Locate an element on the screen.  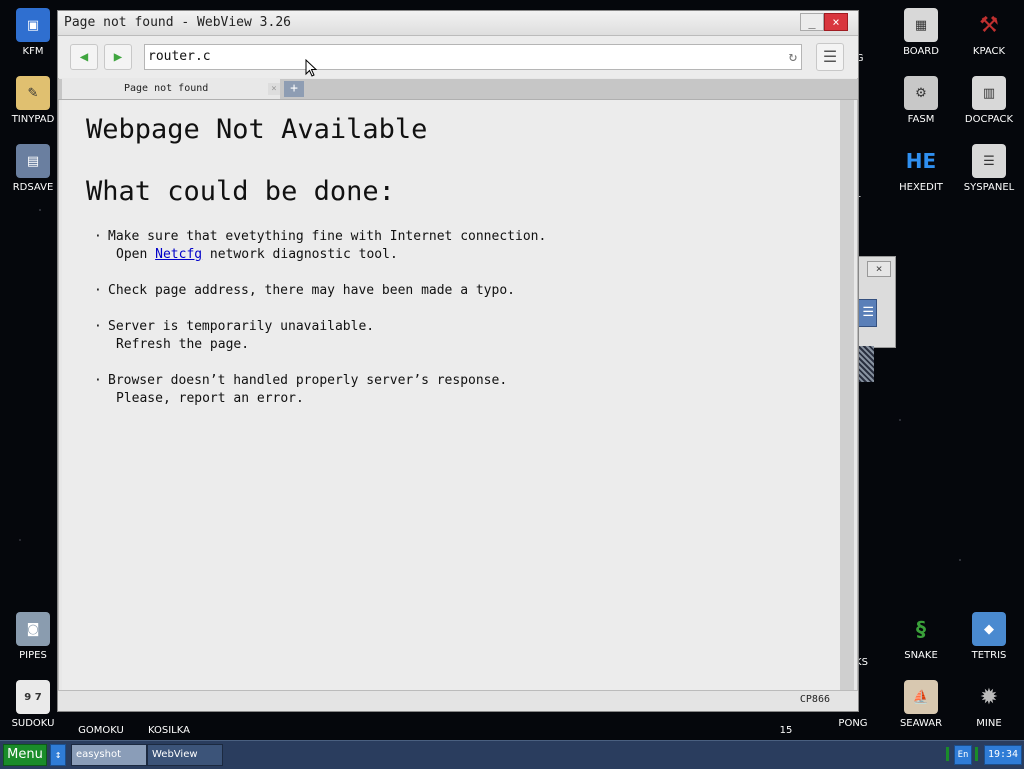
keyboard-layout-indicator: En is located at coordinates (963, 755).